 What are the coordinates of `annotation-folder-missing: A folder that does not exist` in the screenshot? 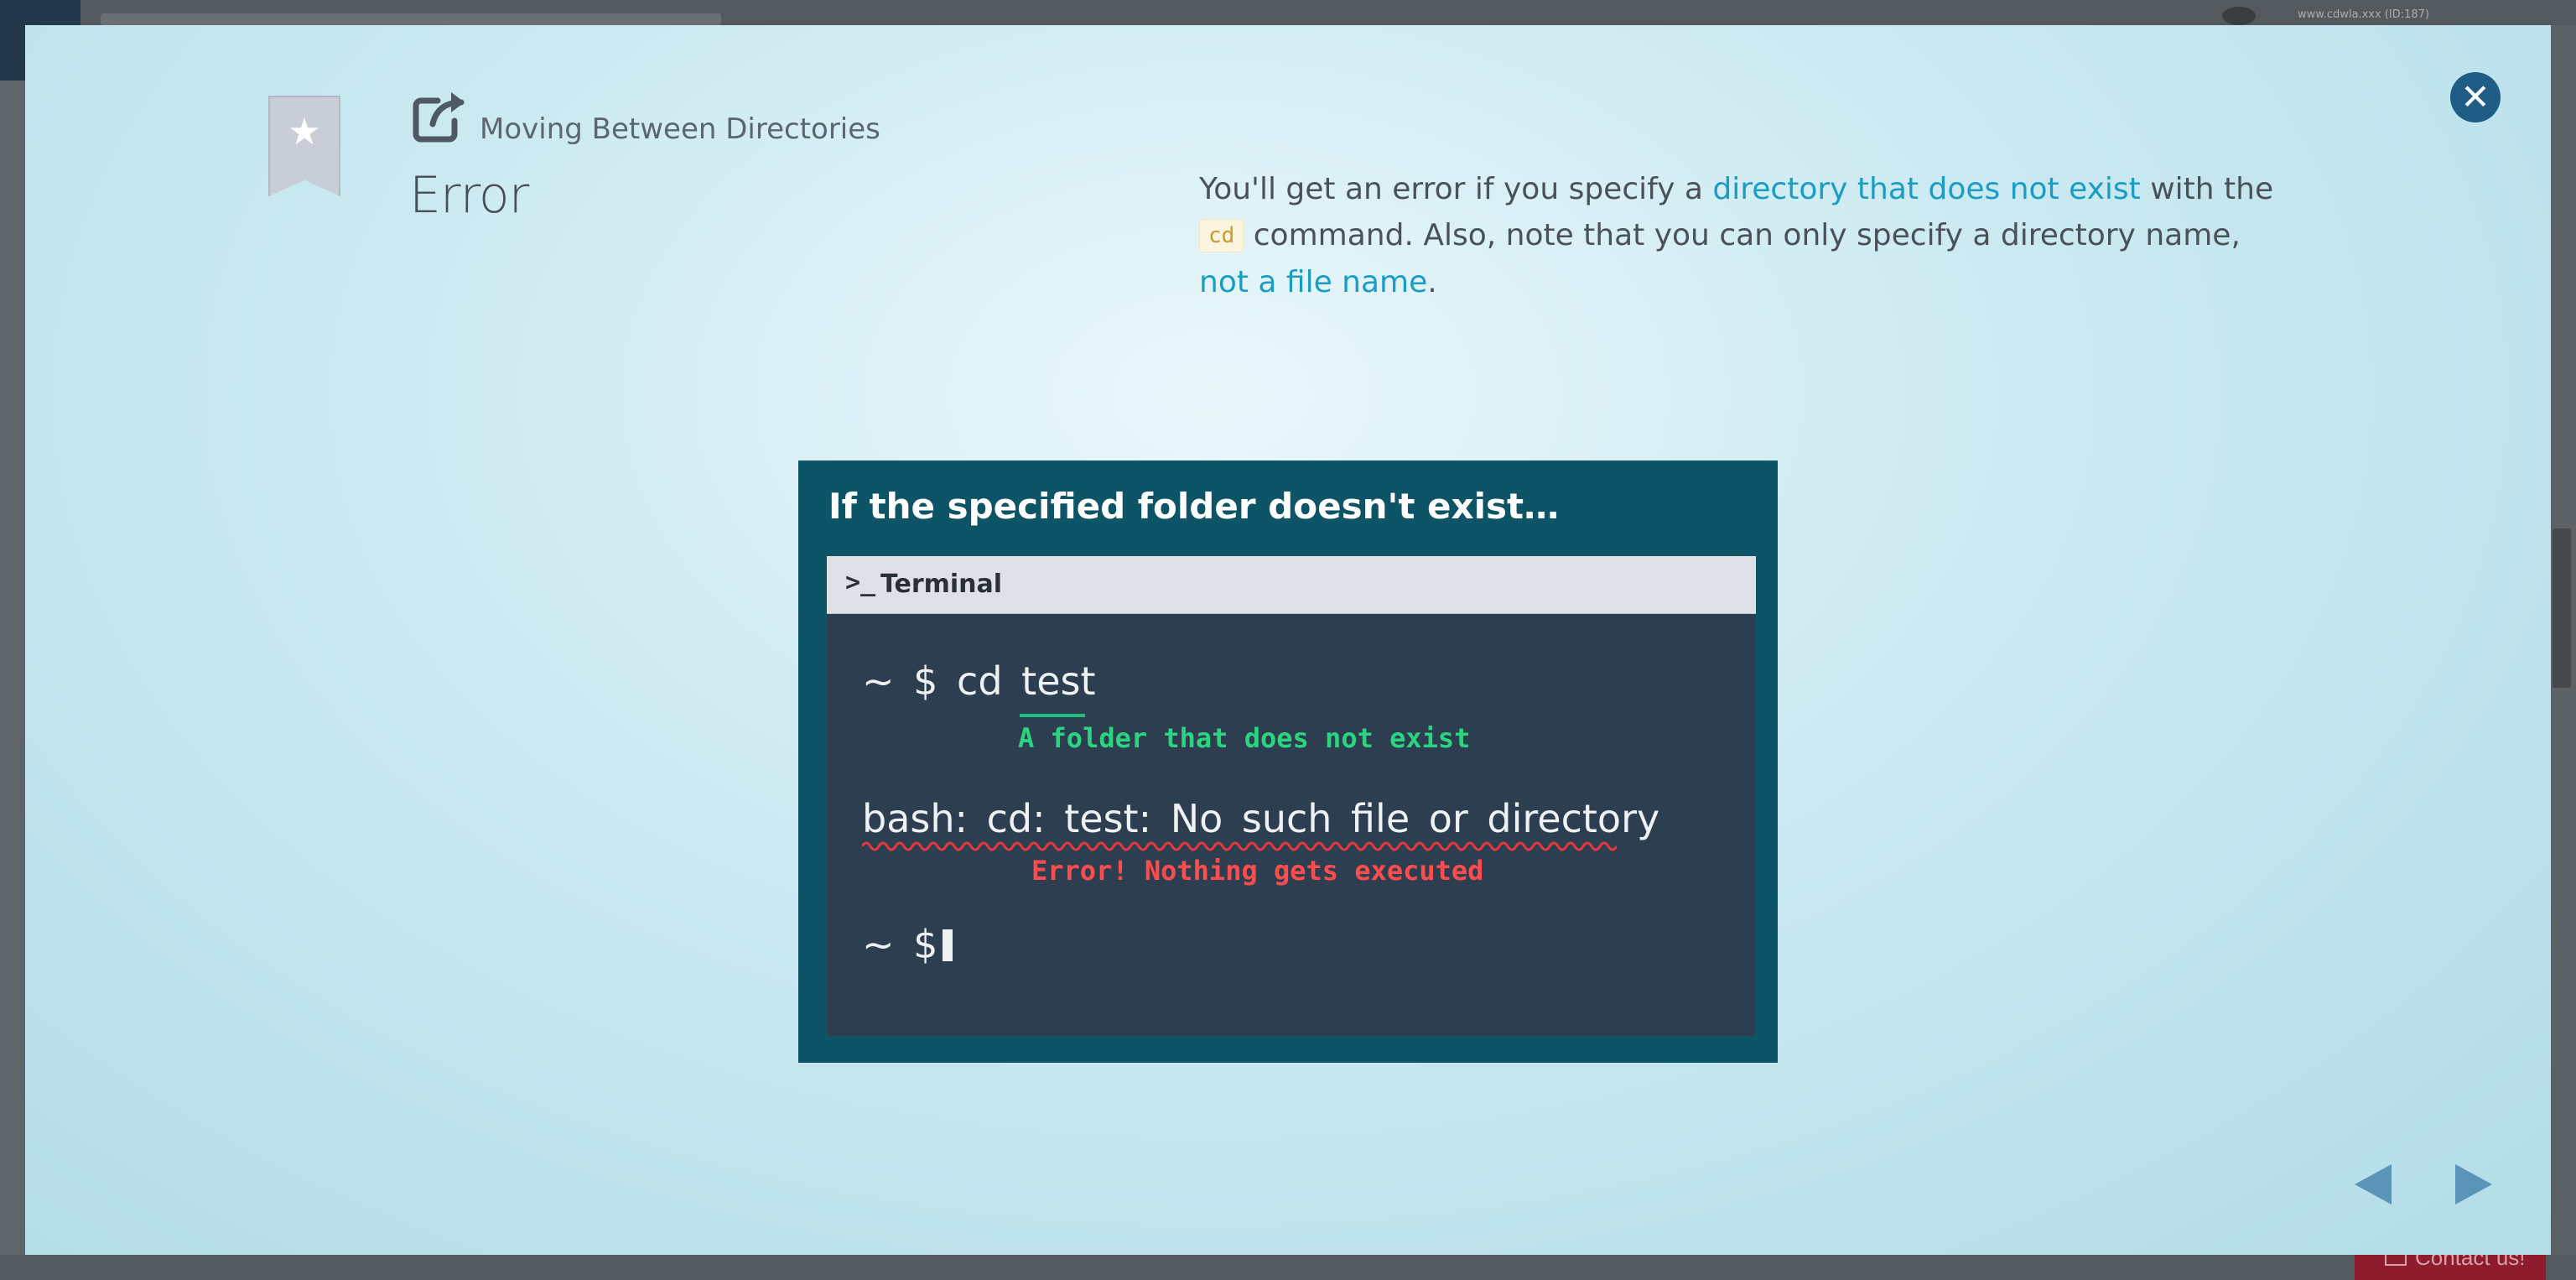 It's located at (1244, 738).